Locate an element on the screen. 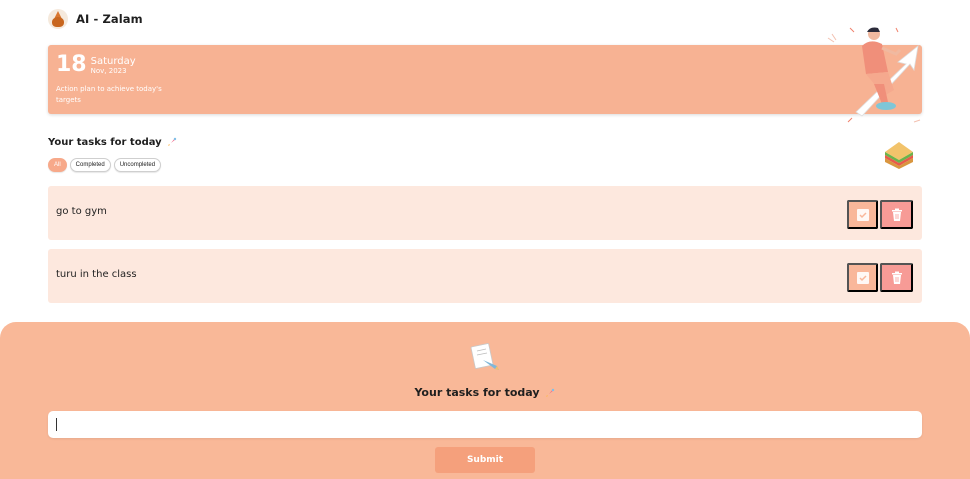 Image resolution: width=970 pixels, height=479 pixels. sandwich-icon is located at coordinates (899, 155).